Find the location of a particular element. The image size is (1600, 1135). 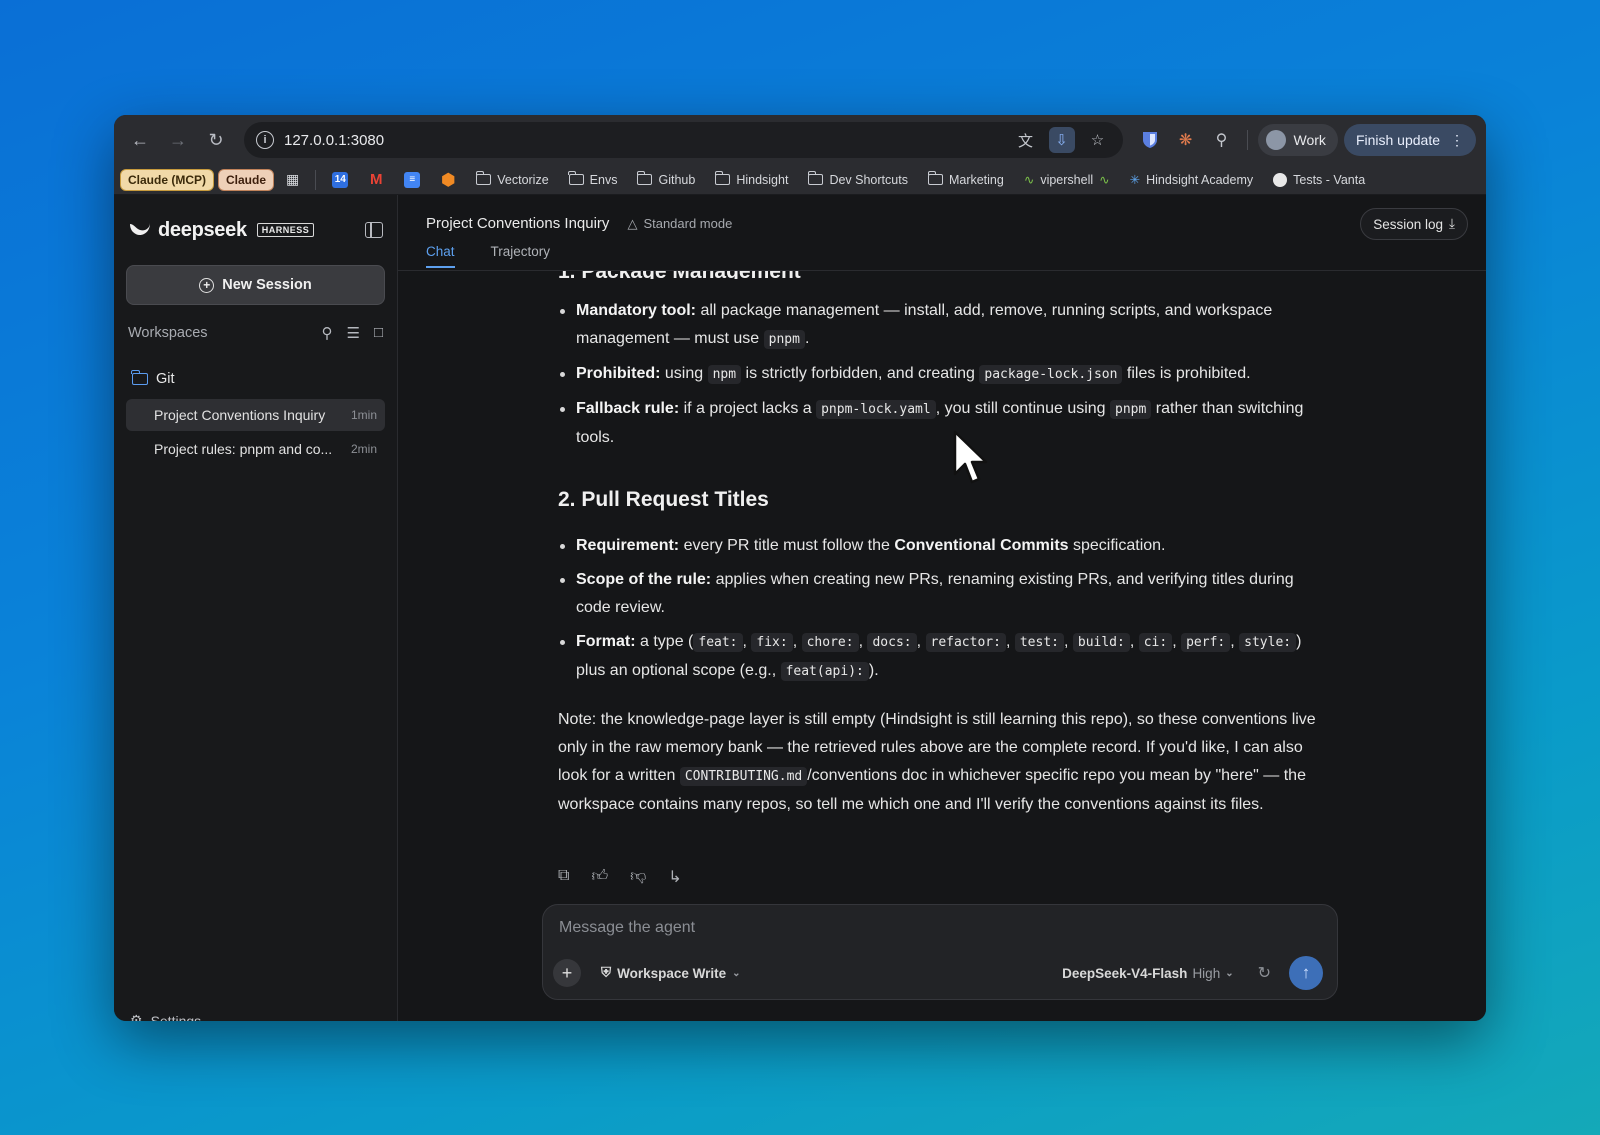

address-bar: i 127.0.0.1:3080 文 ⇩ ☆ is located at coordinates (683, 140).